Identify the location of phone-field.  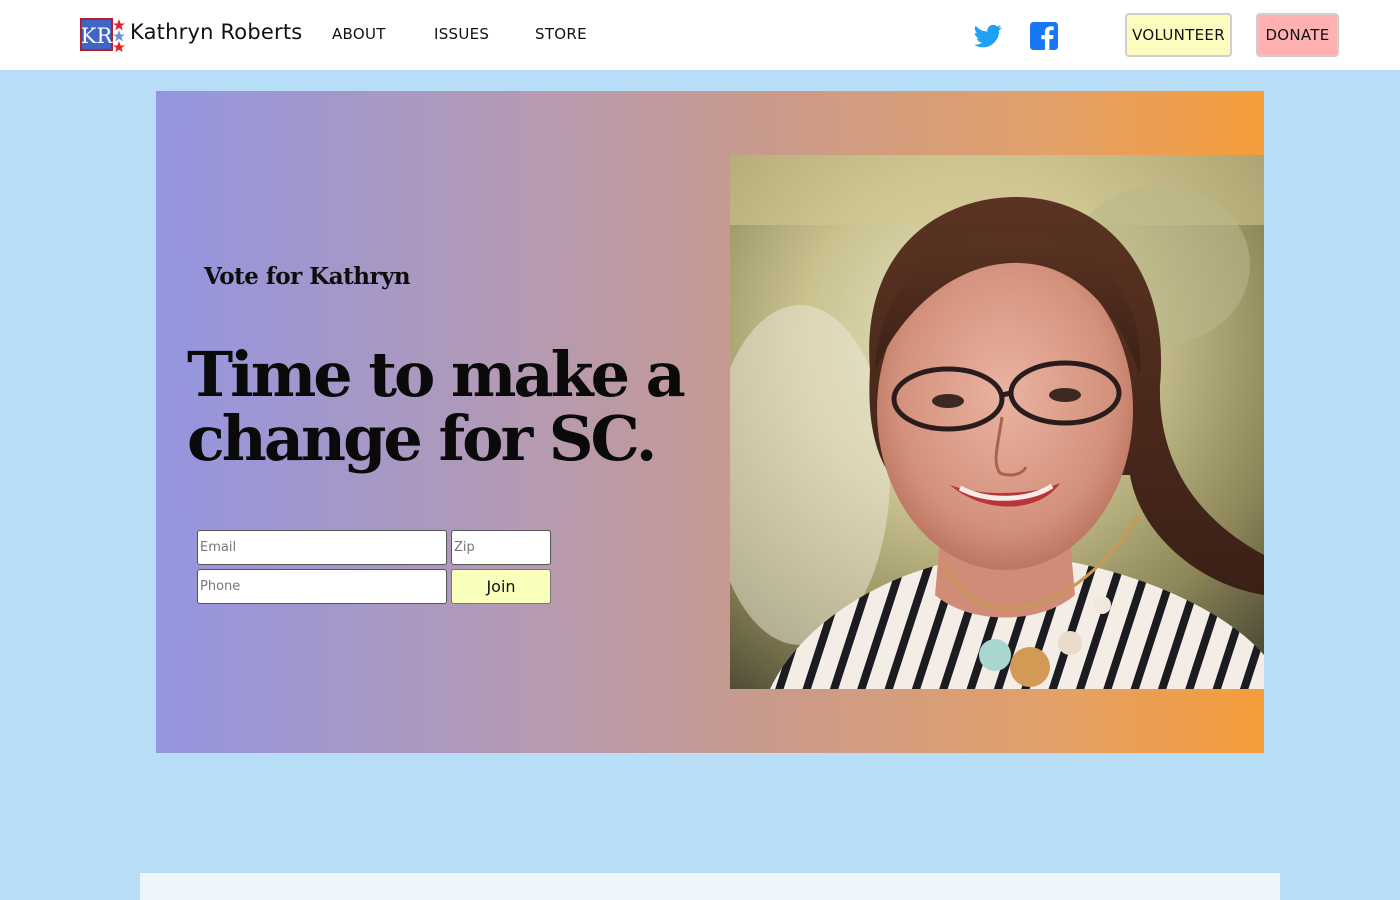
(322, 586).